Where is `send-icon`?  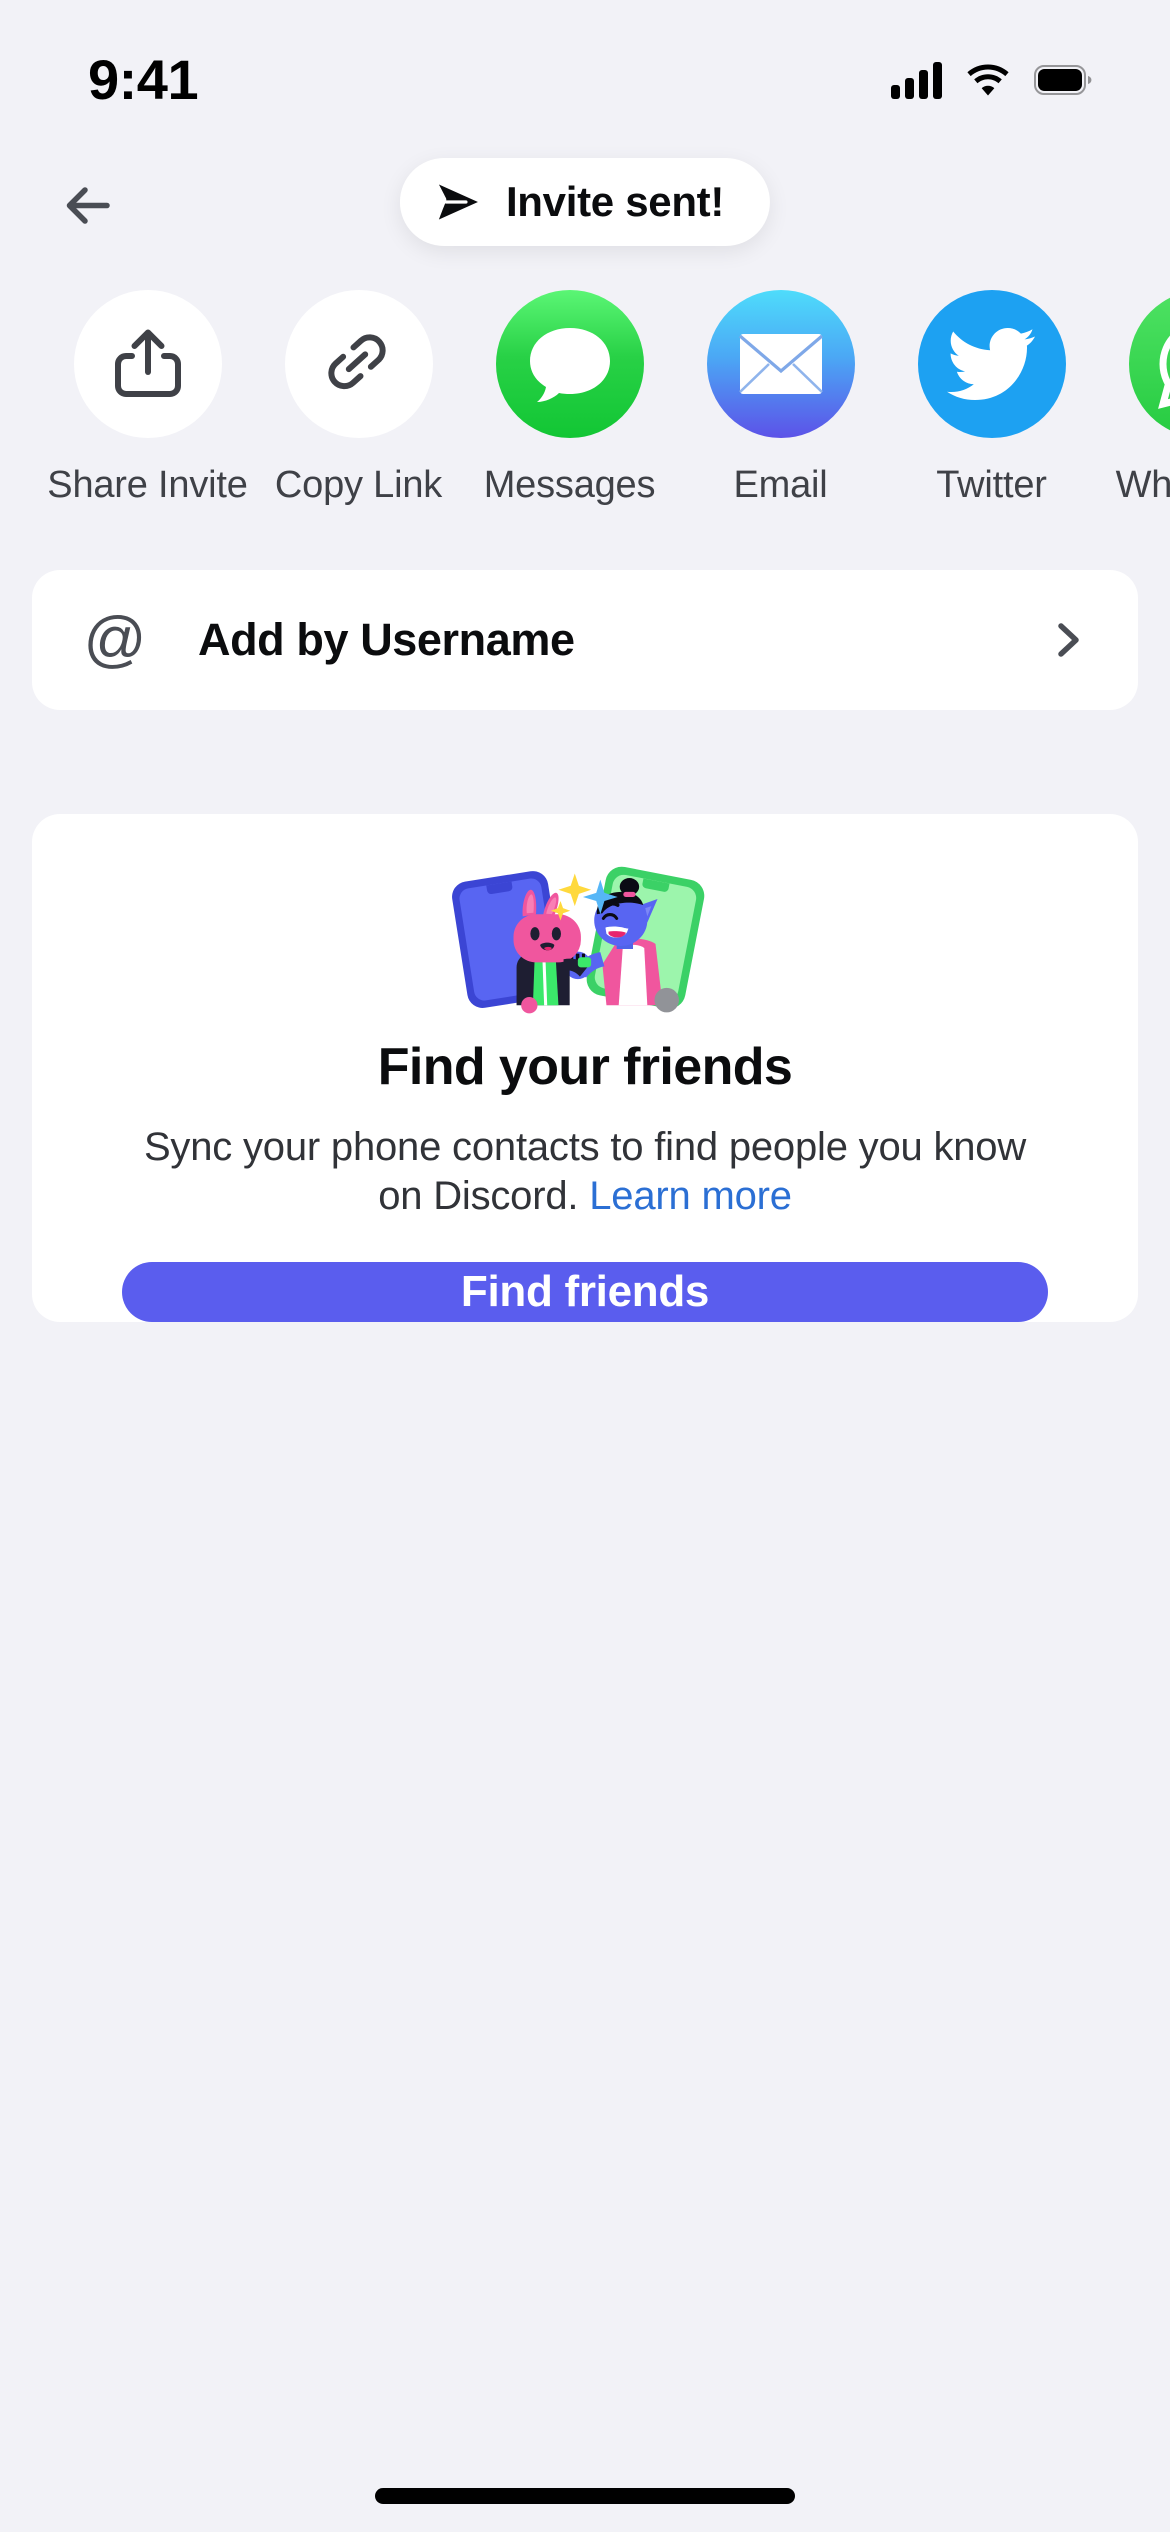 send-icon is located at coordinates (458, 202).